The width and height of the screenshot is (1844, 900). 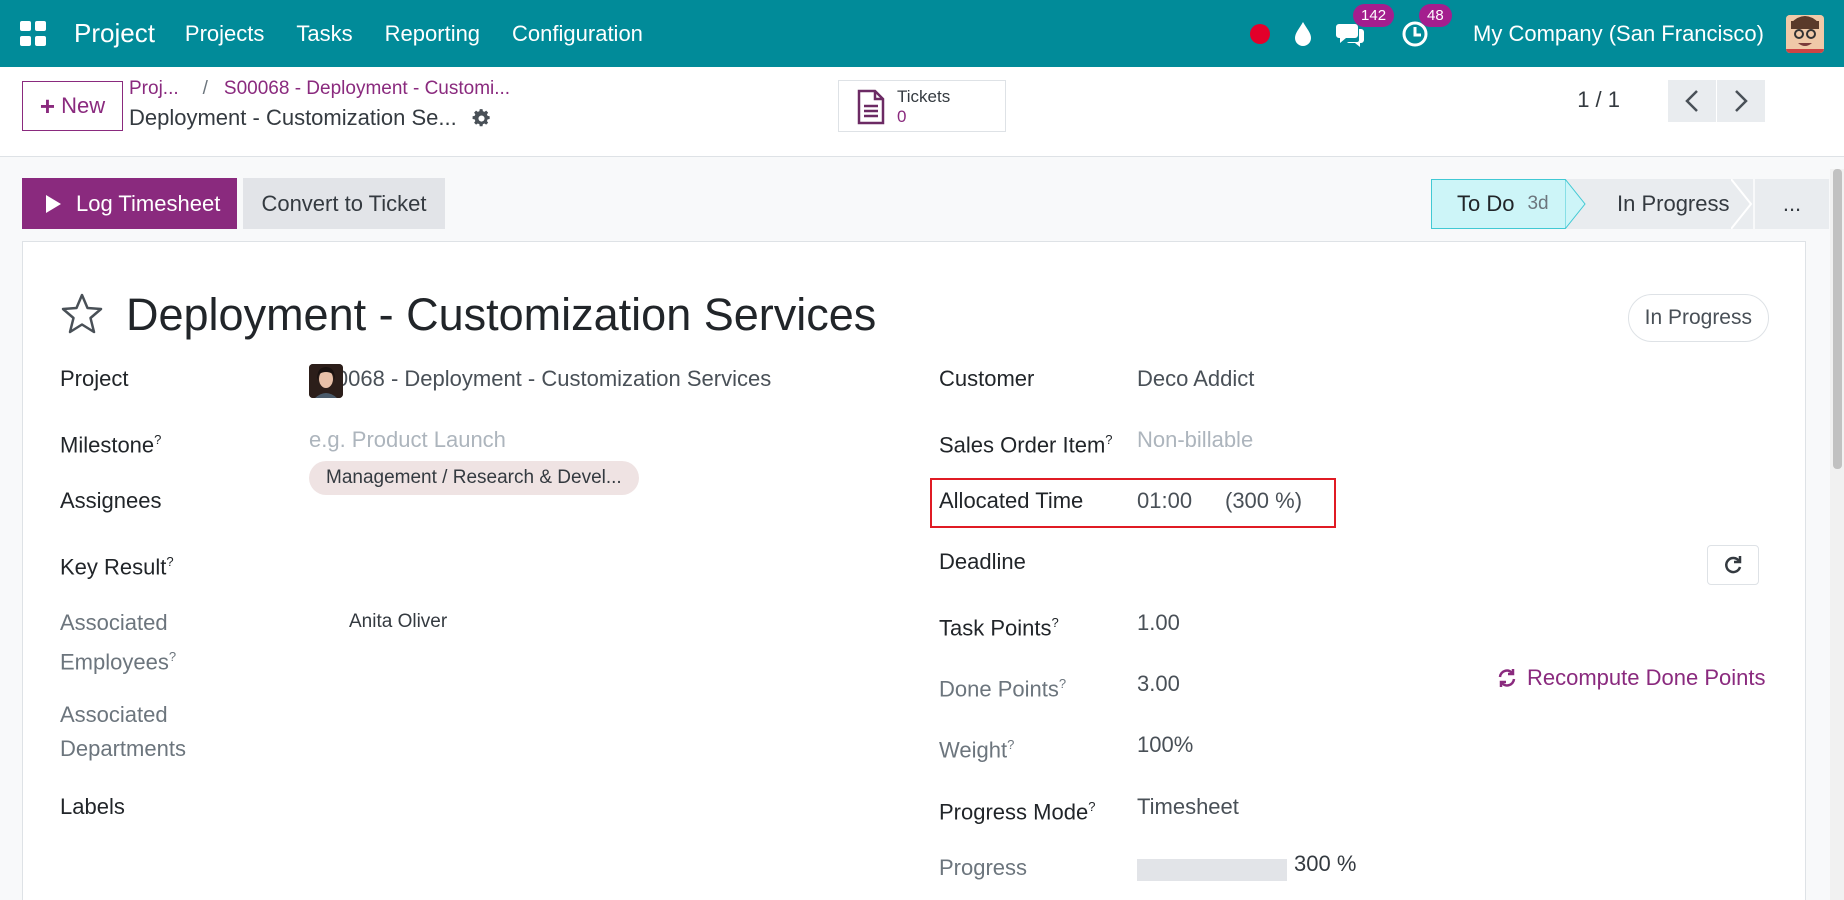 What do you see at coordinates (1260, 33) in the screenshot?
I see `record-icon` at bounding box center [1260, 33].